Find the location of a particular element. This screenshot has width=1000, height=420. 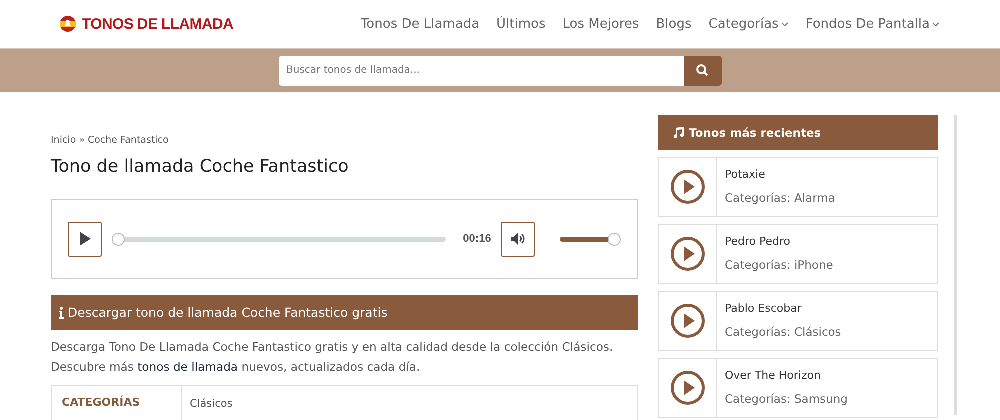

logo-icon is located at coordinates (68, 24).